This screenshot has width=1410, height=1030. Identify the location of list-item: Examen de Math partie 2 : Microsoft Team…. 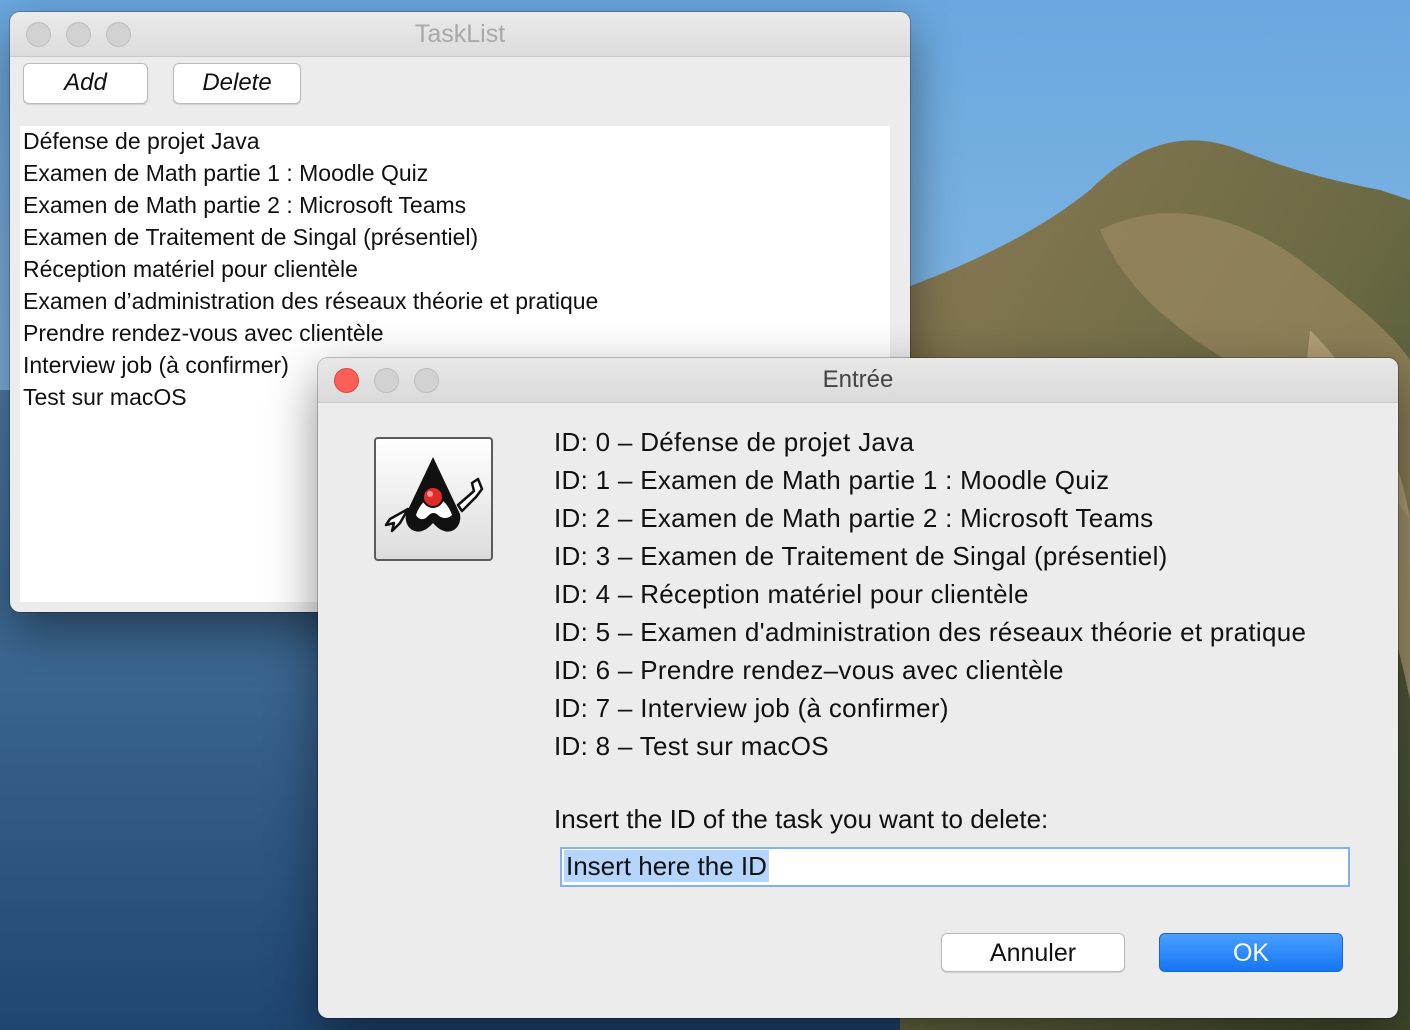
(244, 205).